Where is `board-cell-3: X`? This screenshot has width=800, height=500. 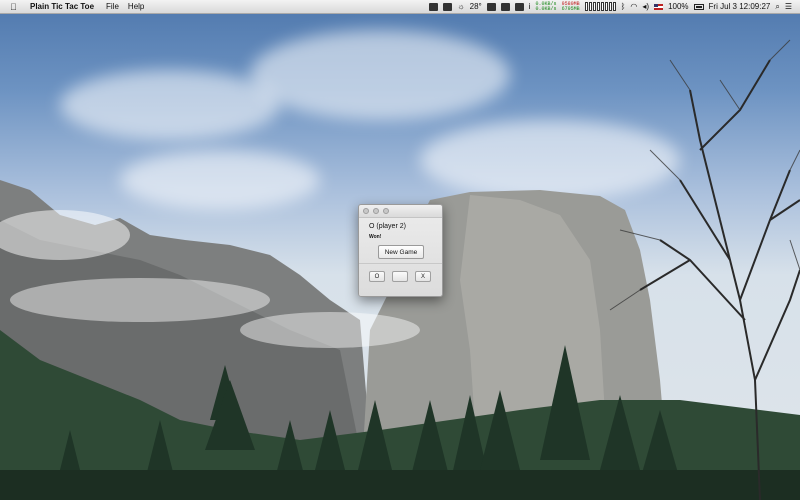
board-cell-3: X is located at coordinates (423, 276).